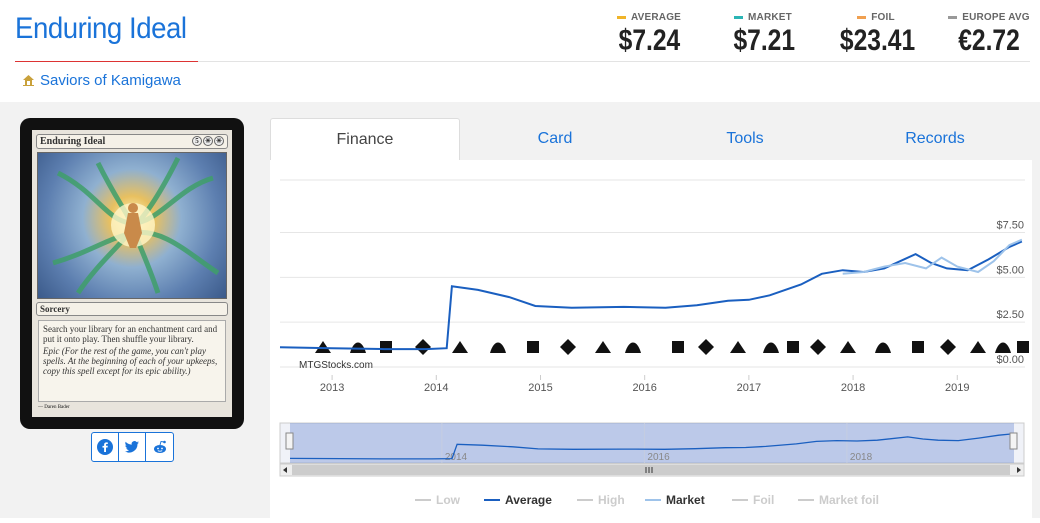  What do you see at coordinates (652, 449) in the screenshot?
I see `chart-navigator: 2014 2016 2018` at bounding box center [652, 449].